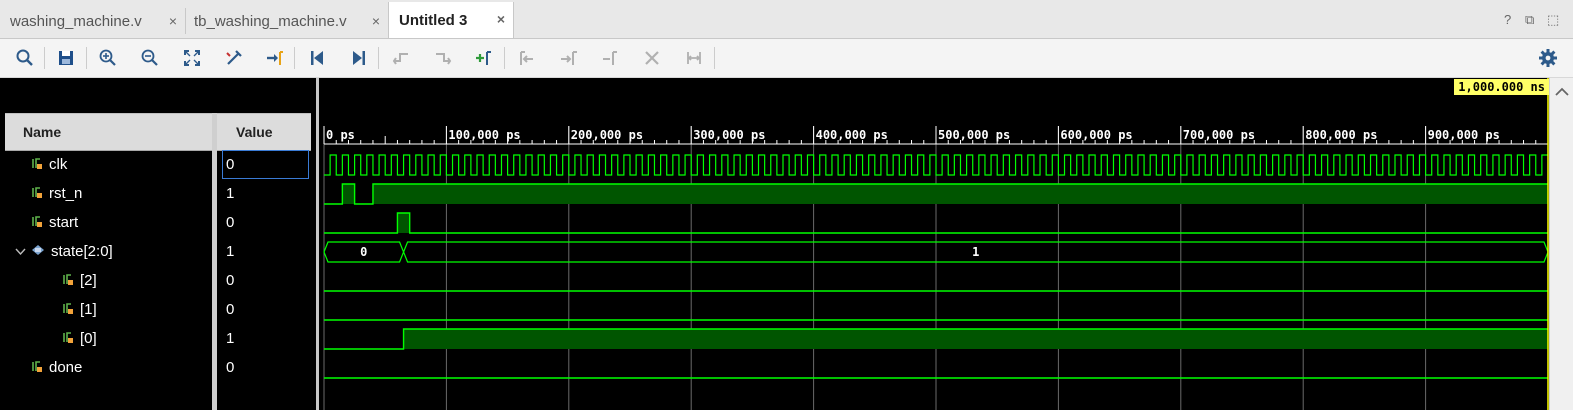 The height and width of the screenshot is (415, 1573). I want to click on signal-name: [0], so click(88, 338).